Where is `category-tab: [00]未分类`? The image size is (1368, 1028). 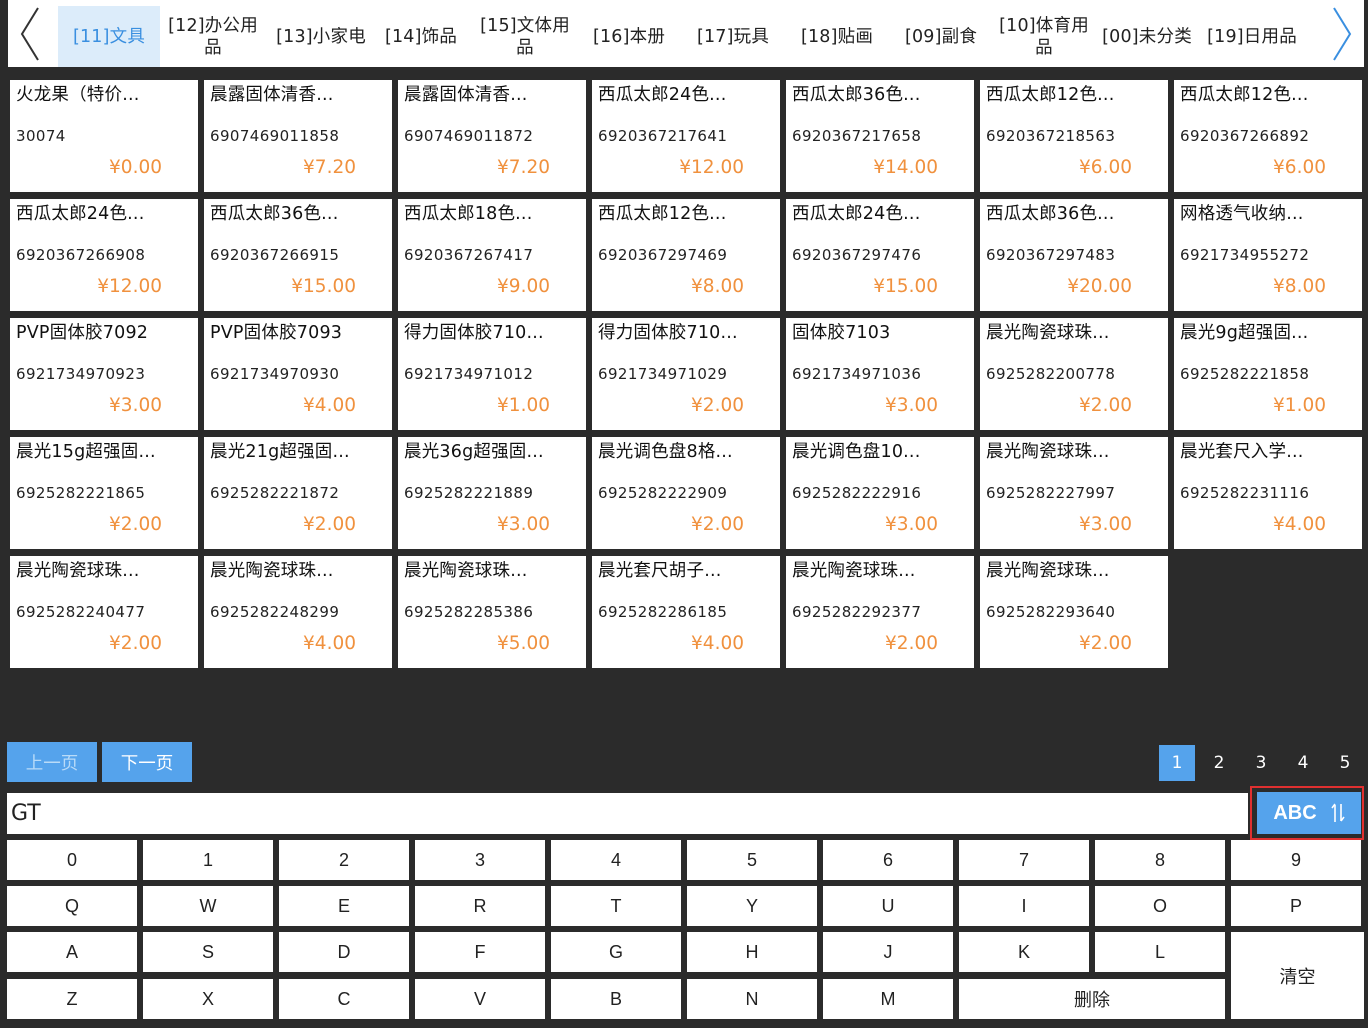 category-tab: [00]未分类 is located at coordinates (1147, 36).